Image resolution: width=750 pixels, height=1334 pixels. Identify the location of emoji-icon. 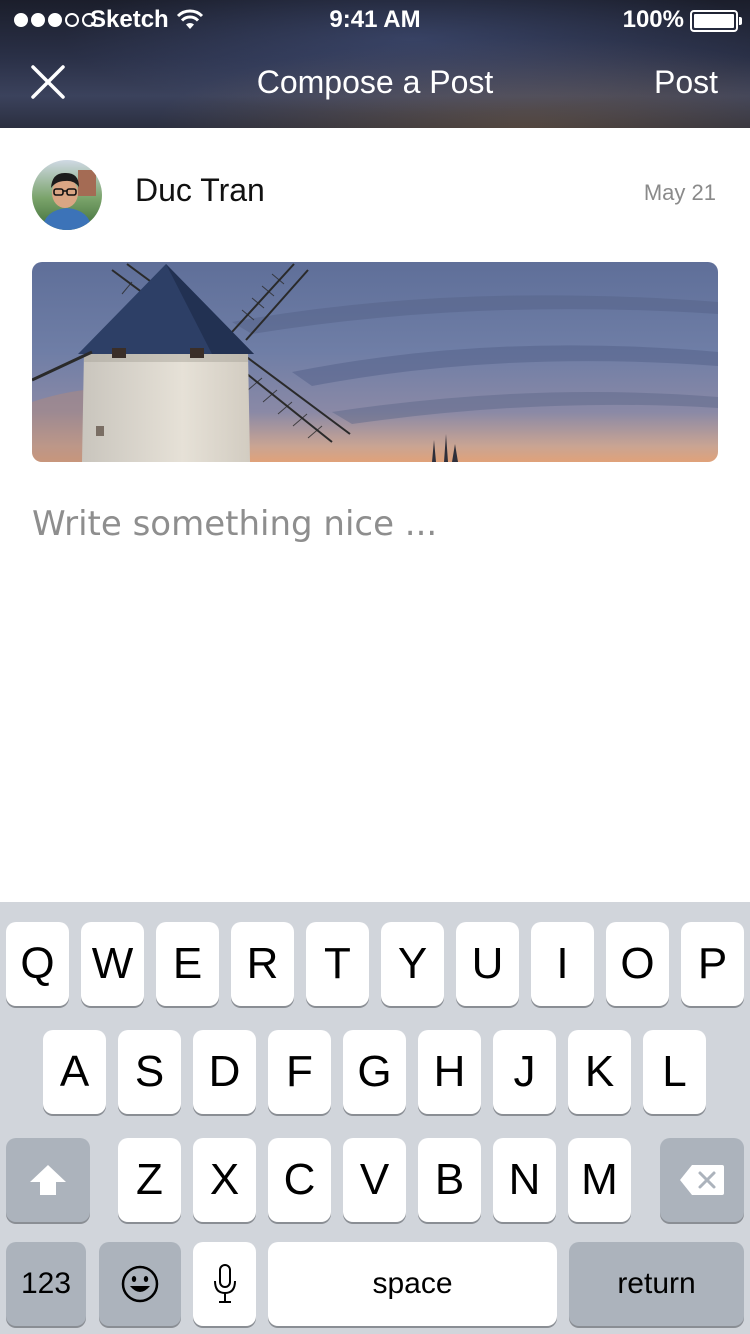
(140, 1284).